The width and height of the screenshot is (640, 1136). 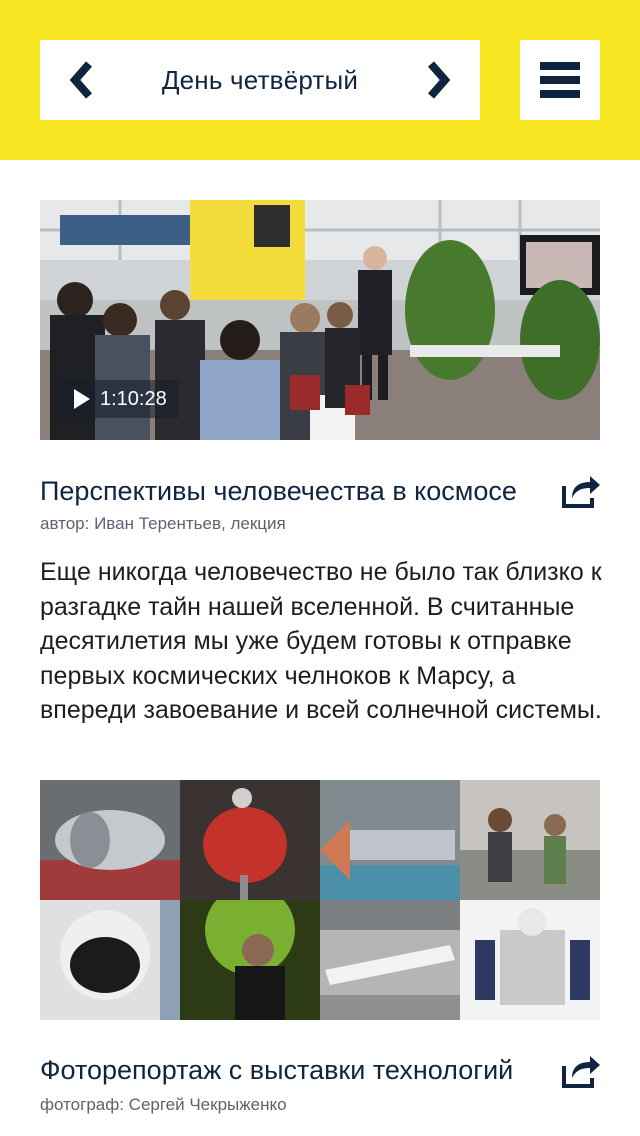 I want to click on day-navigator: День четвёртый, so click(x=260, y=80).